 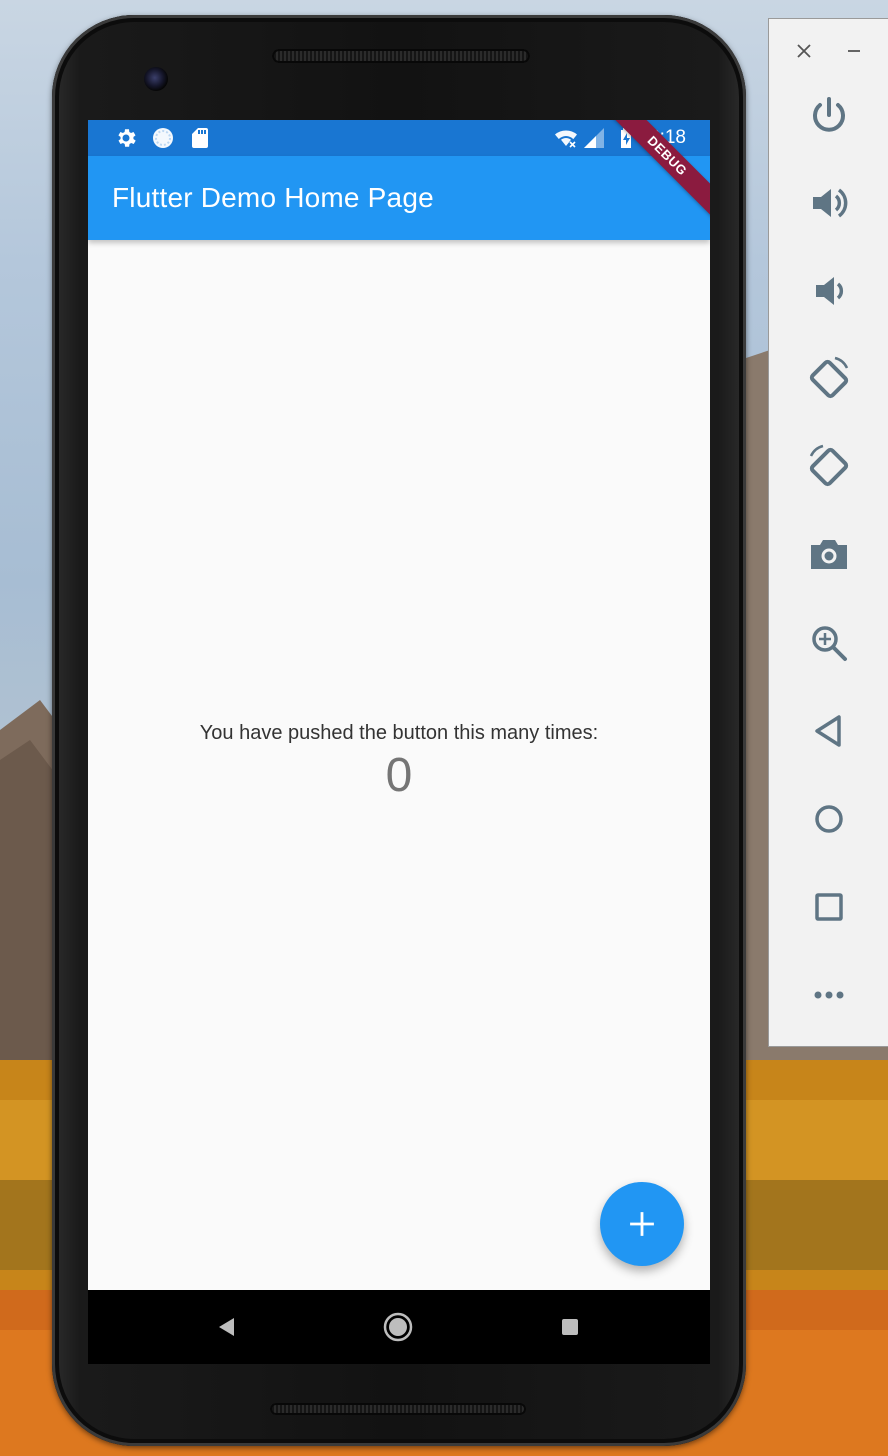 I want to click on android-nav-bar, so click(x=399, y=1327).